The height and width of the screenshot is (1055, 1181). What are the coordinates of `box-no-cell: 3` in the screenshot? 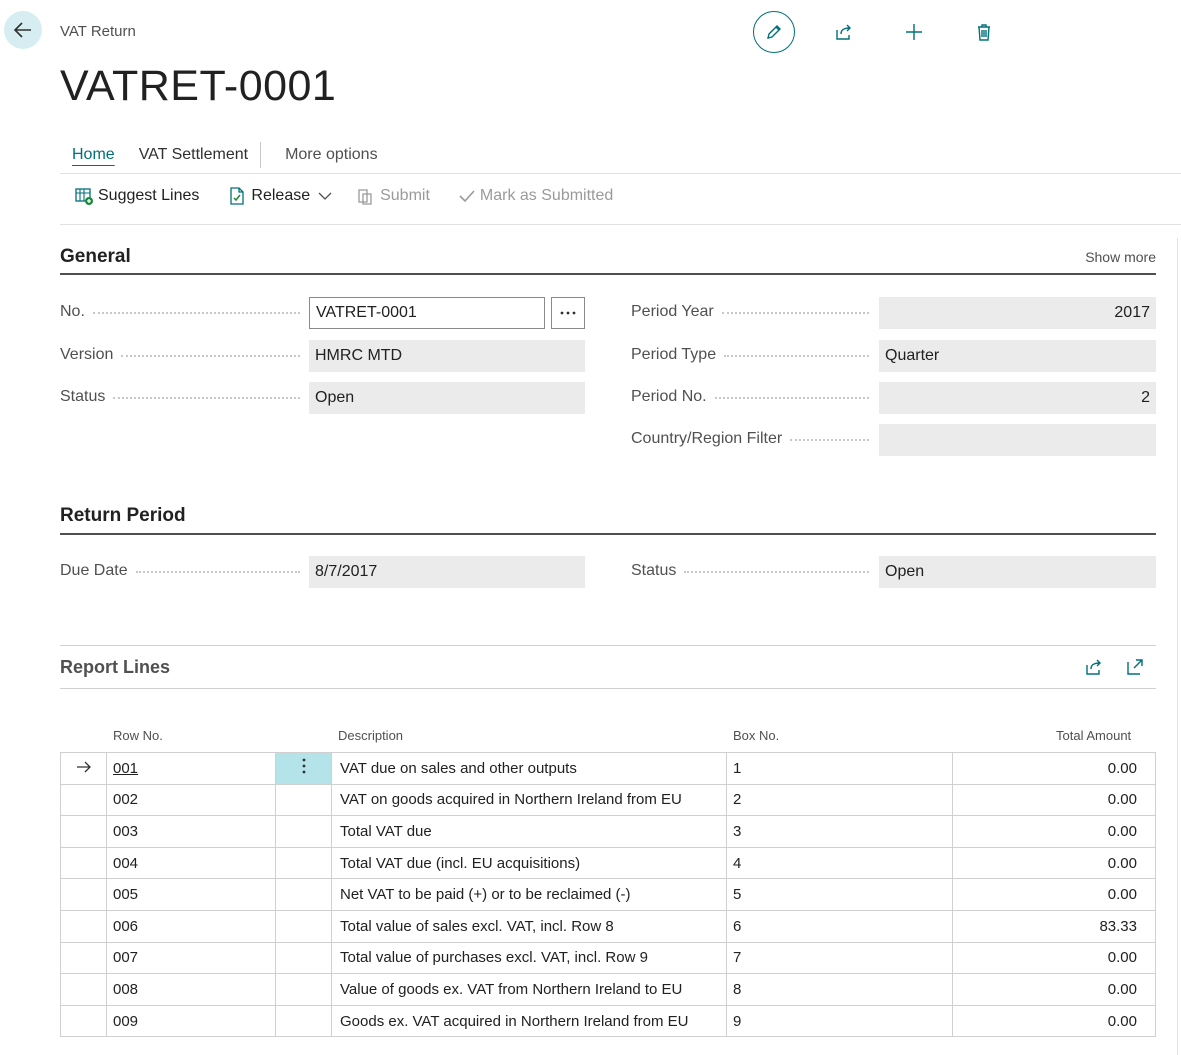 It's located at (839, 831).